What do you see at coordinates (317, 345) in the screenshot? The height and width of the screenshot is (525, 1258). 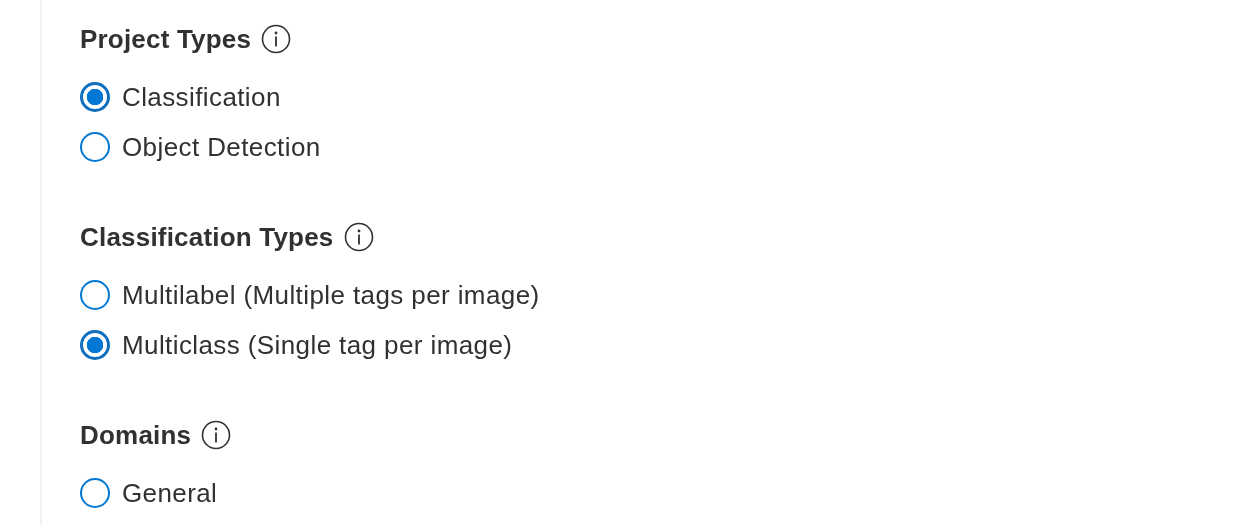 I see `radio-label: Multiclass (Single tag per image)` at bounding box center [317, 345].